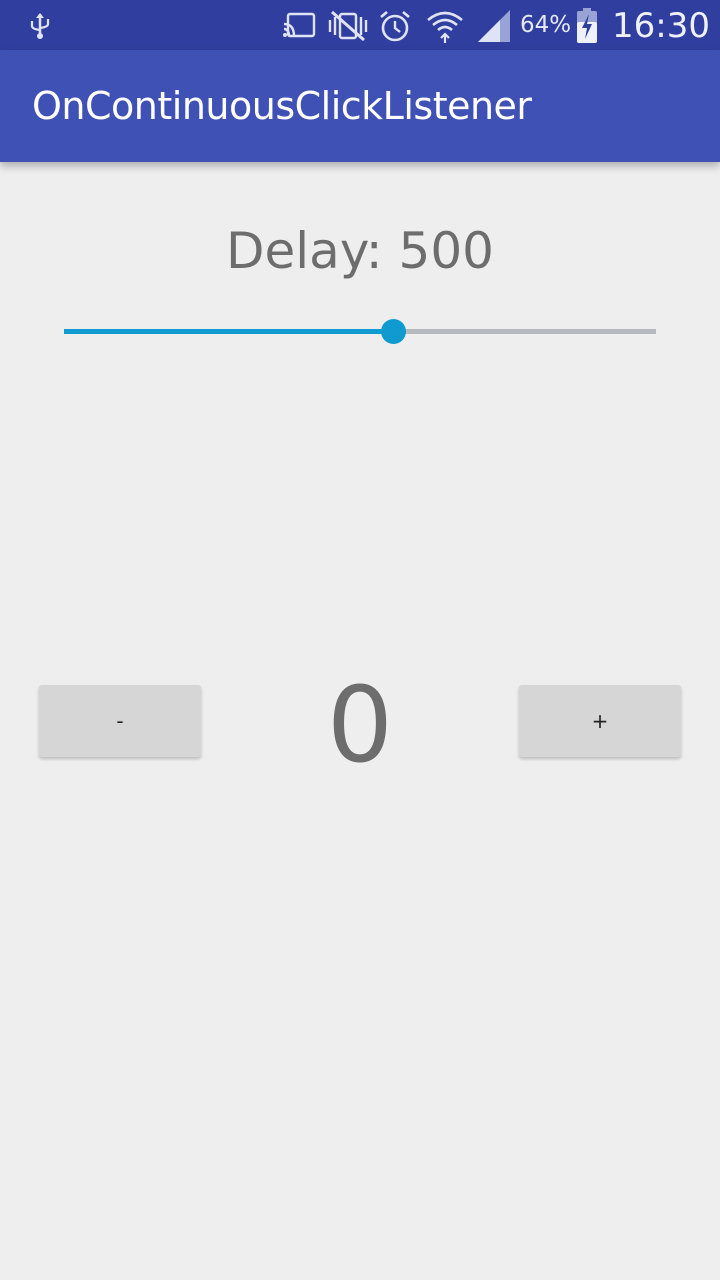 The height and width of the screenshot is (1280, 720). I want to click on status-bar: 64% 16:30, so click(360, 25).